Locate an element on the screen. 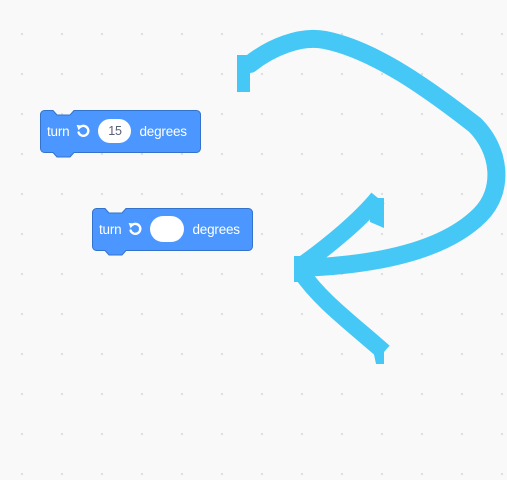 The image size is (507, 480). turn-left-block-copy: turn degrees is located at coordinates (172, 232).